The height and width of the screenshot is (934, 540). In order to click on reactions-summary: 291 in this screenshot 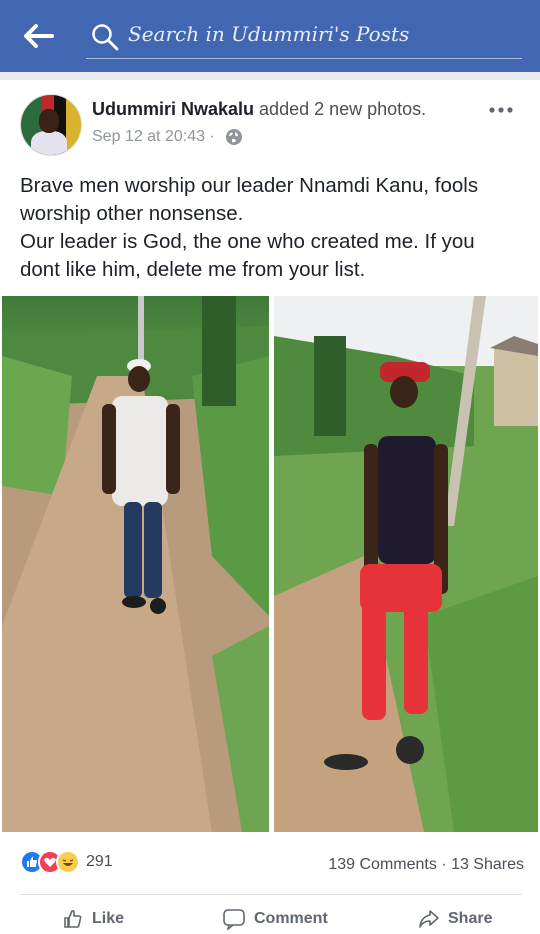, I will do `click(66, 862)`.